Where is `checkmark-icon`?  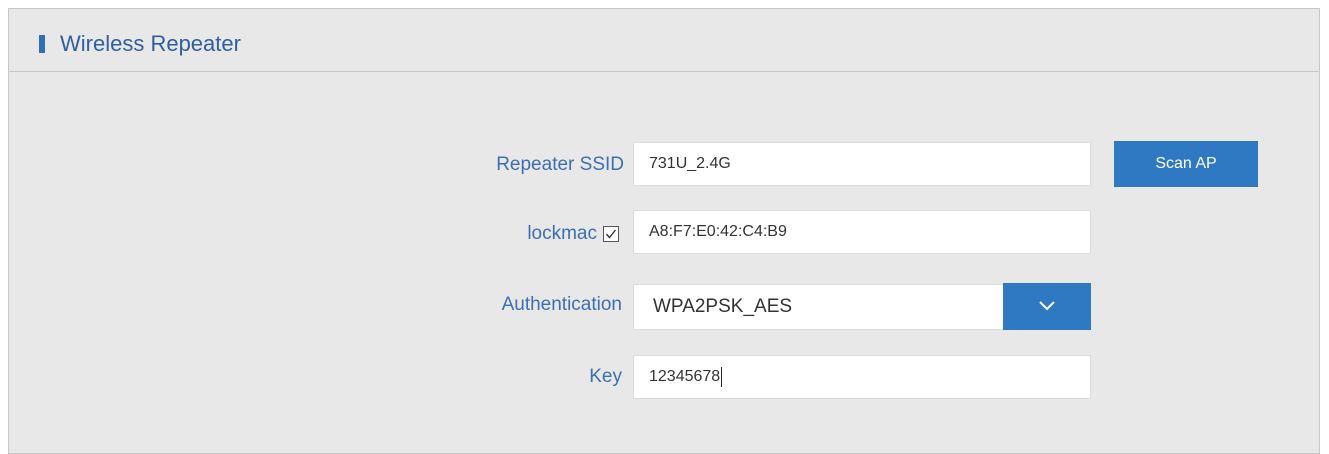
checkmark-icon is located at coordinates (611, 234).